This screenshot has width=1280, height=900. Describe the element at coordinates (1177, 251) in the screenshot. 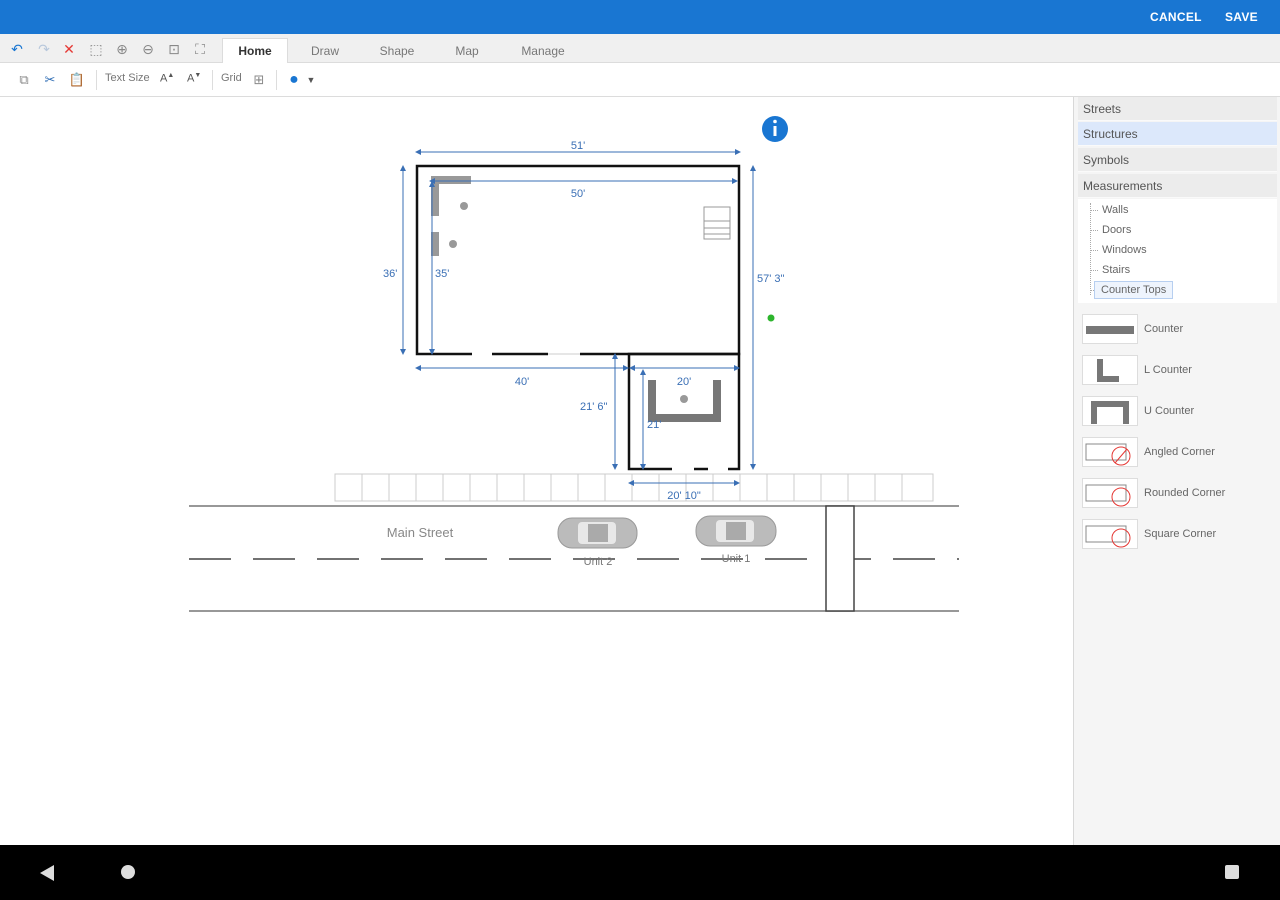

I see `structure-tree: Walls Doors Windows Stairs Counter Tops` at that location.